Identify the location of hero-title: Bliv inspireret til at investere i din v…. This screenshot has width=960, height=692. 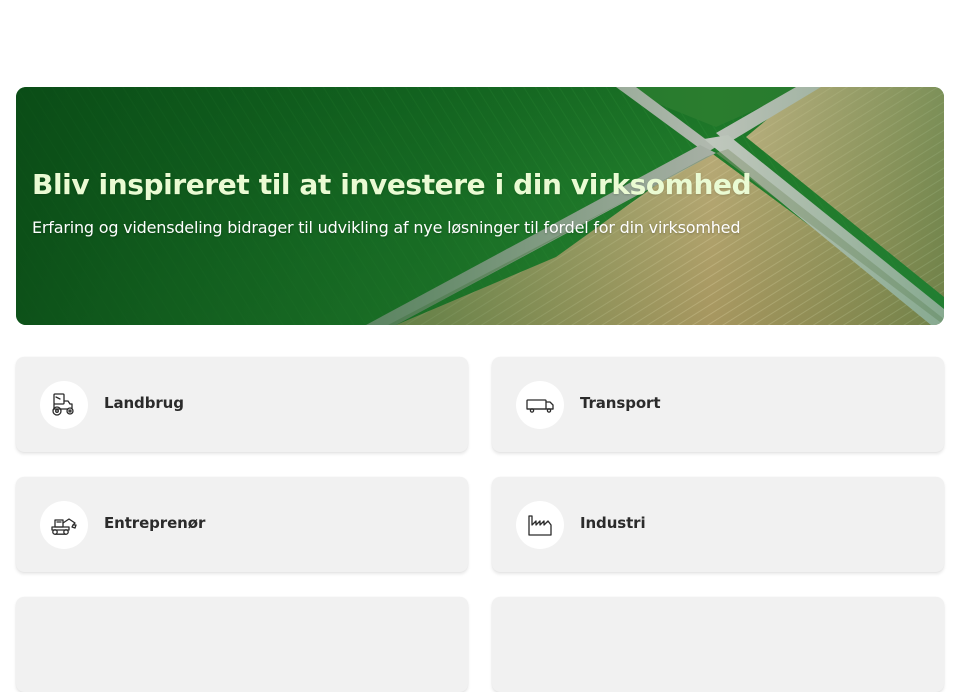
(392, 184).